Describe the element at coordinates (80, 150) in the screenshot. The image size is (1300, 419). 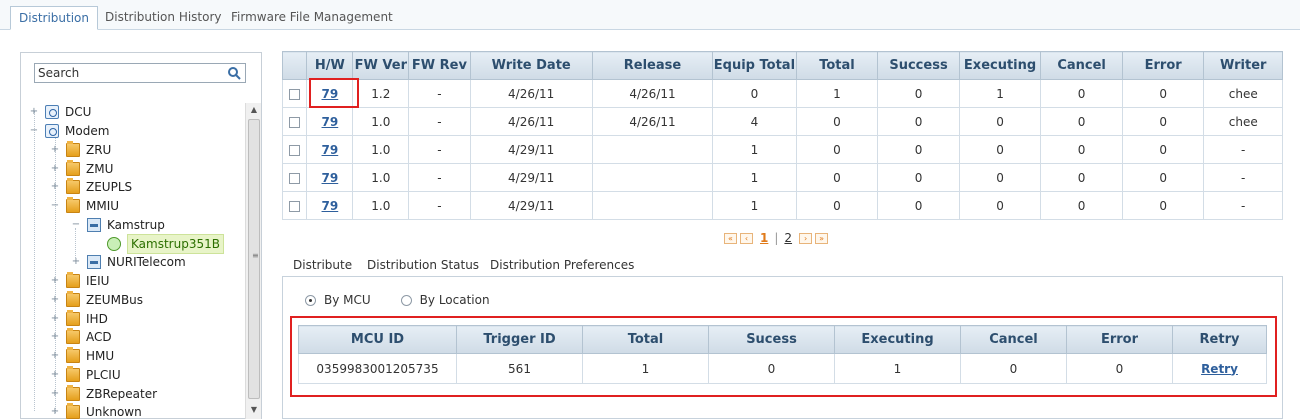
I see `tree-node-zru: + ZRU` at that location.